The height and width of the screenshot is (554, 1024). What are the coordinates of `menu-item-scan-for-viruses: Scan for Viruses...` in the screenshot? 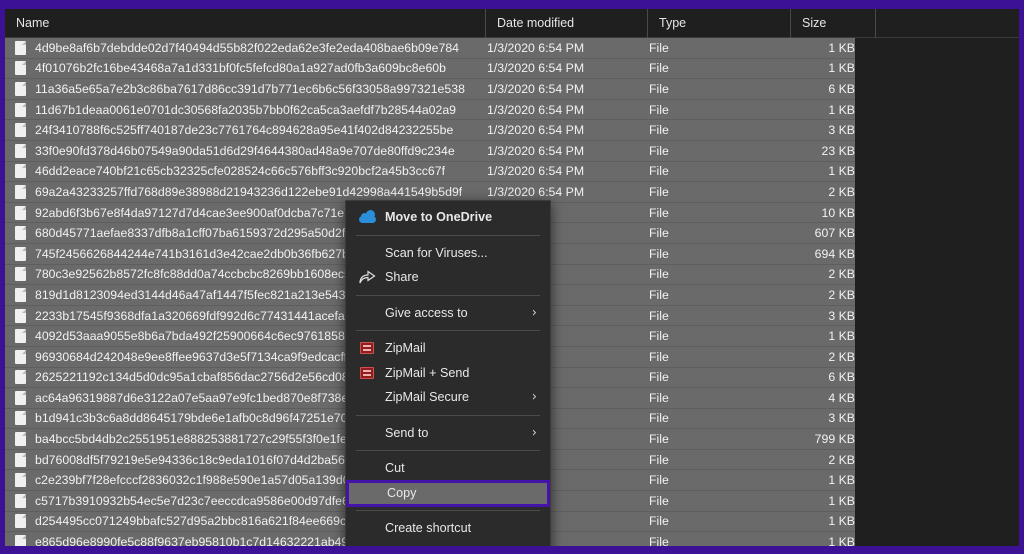 It's located at (448, 253).